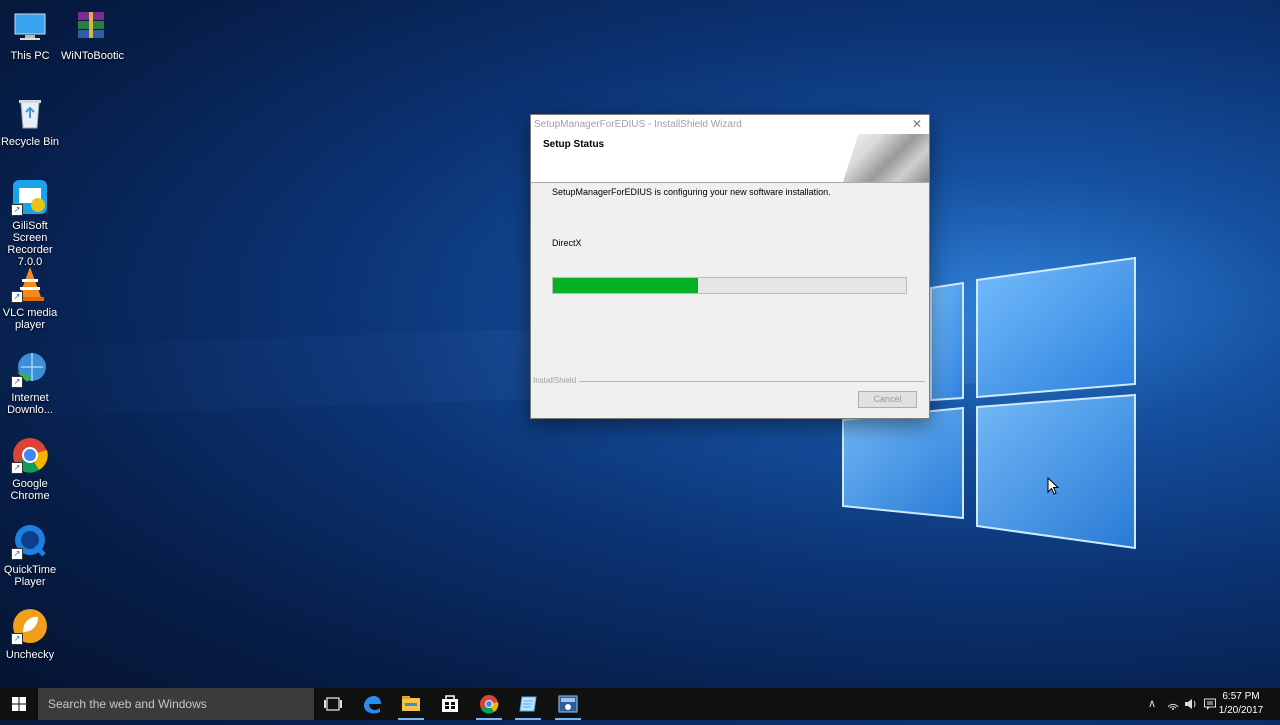  I want to click on desktop-icon-unchecky: ↗ Unchecky, so click(30, 634).